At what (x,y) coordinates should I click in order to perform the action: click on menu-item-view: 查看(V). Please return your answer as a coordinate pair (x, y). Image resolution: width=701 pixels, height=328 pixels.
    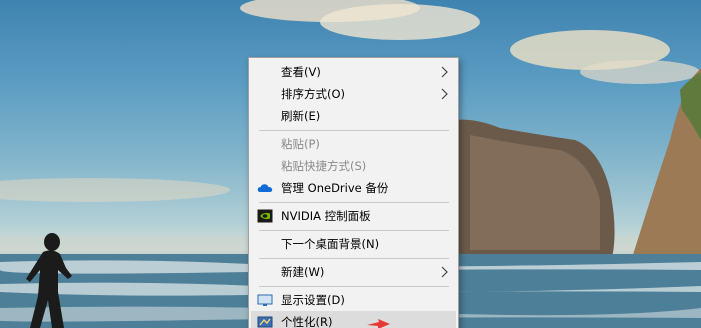
    Looking at the image, I should click on (353, 72).